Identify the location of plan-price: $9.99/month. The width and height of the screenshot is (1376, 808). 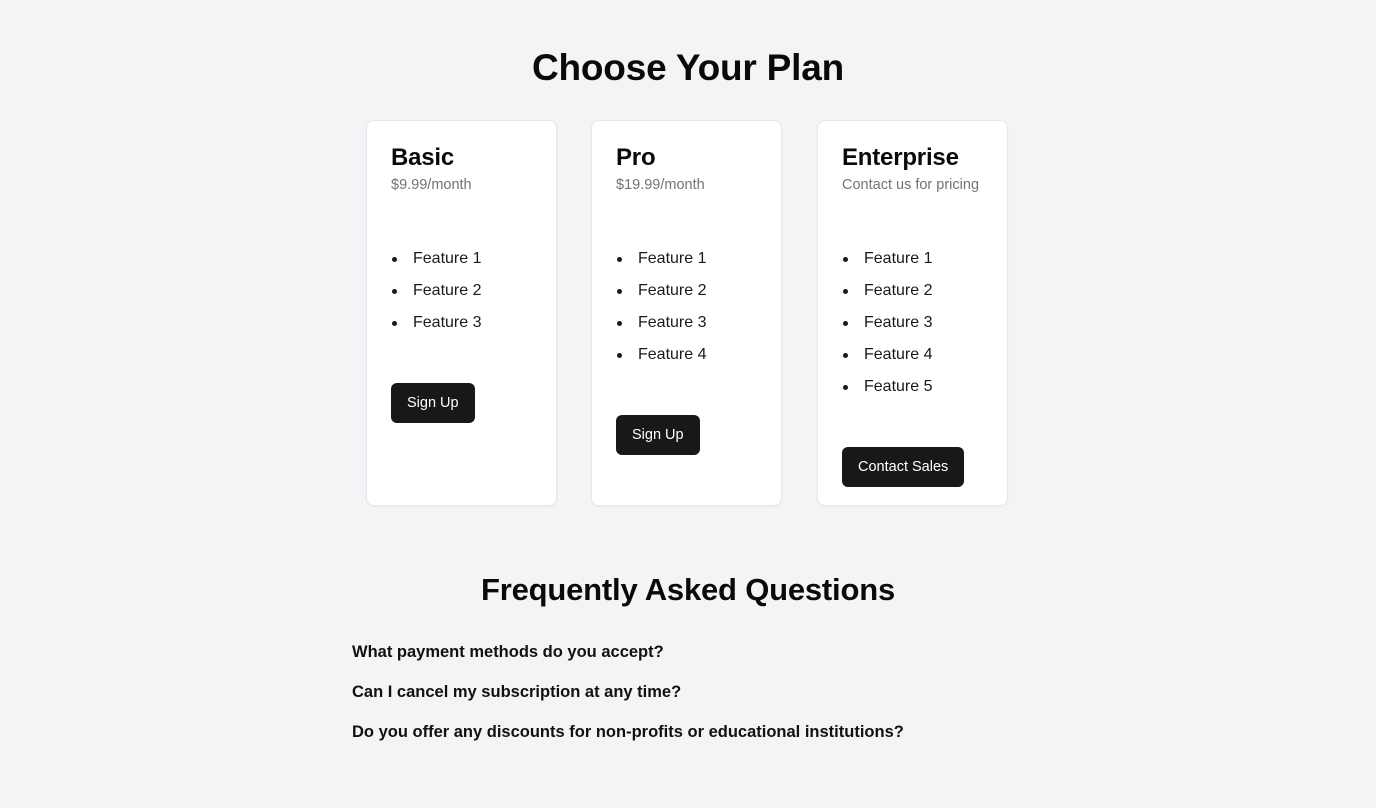
(431, 185).